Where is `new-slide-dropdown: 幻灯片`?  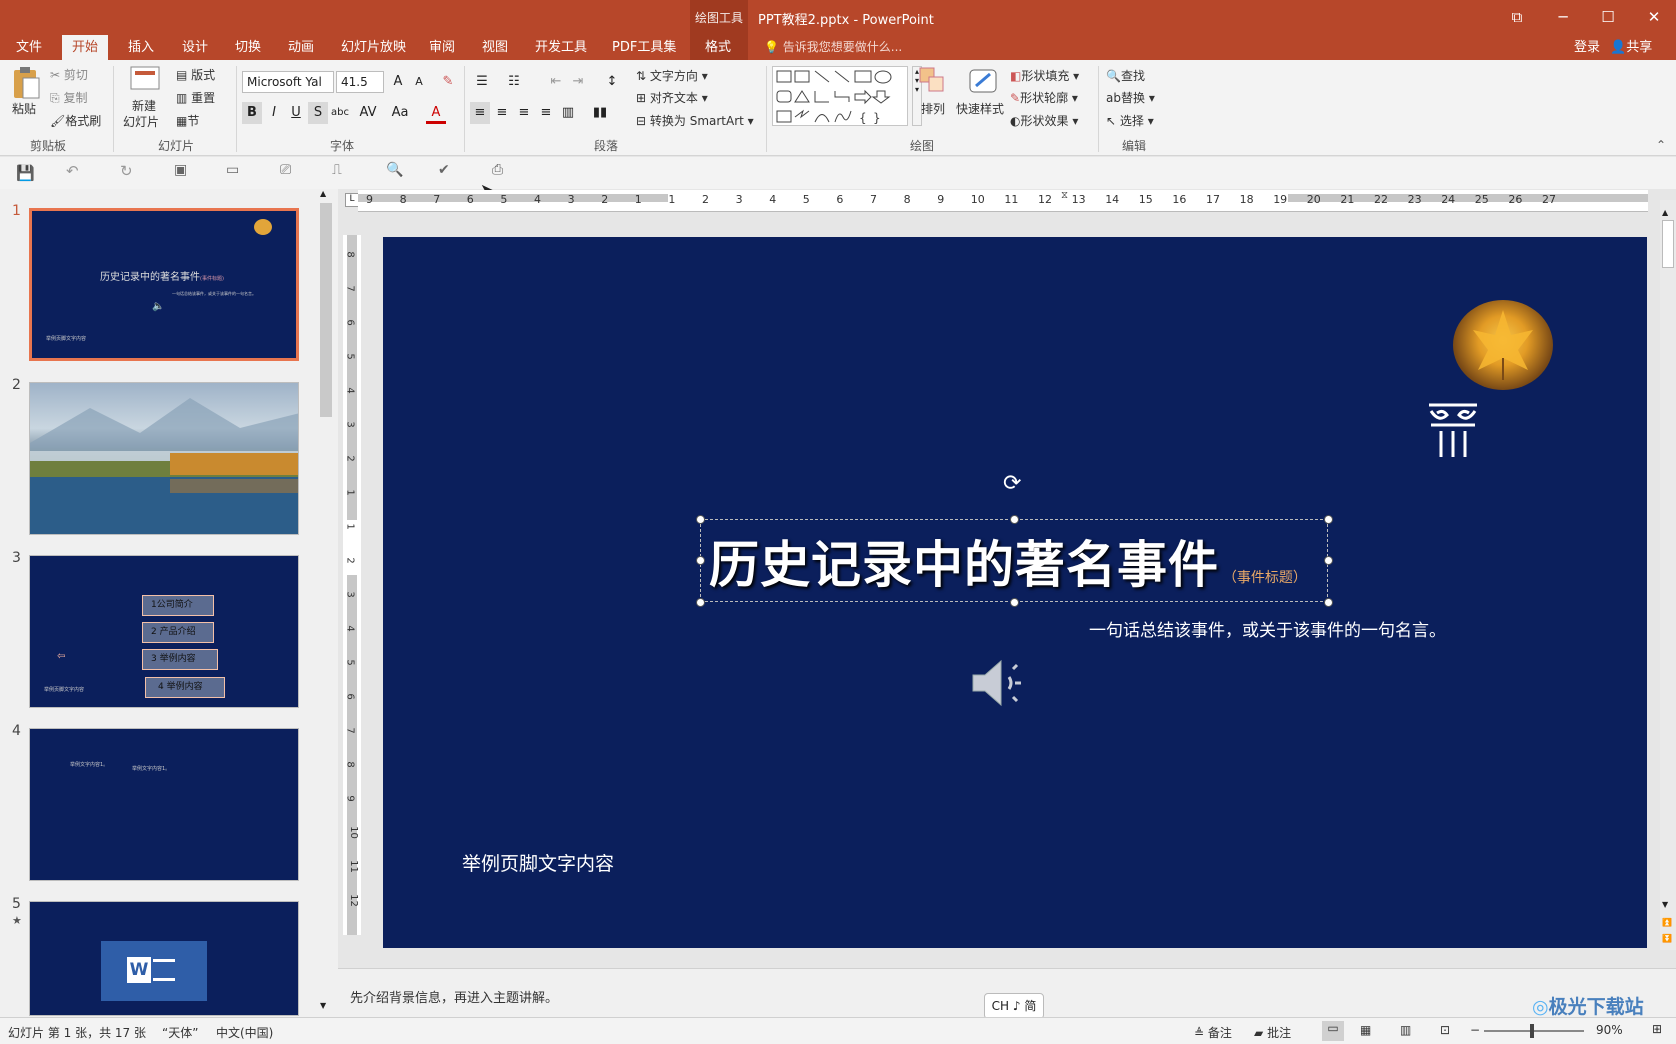 new-slide-dropdown: 幻灯片 is located at coordinates (141, 121).